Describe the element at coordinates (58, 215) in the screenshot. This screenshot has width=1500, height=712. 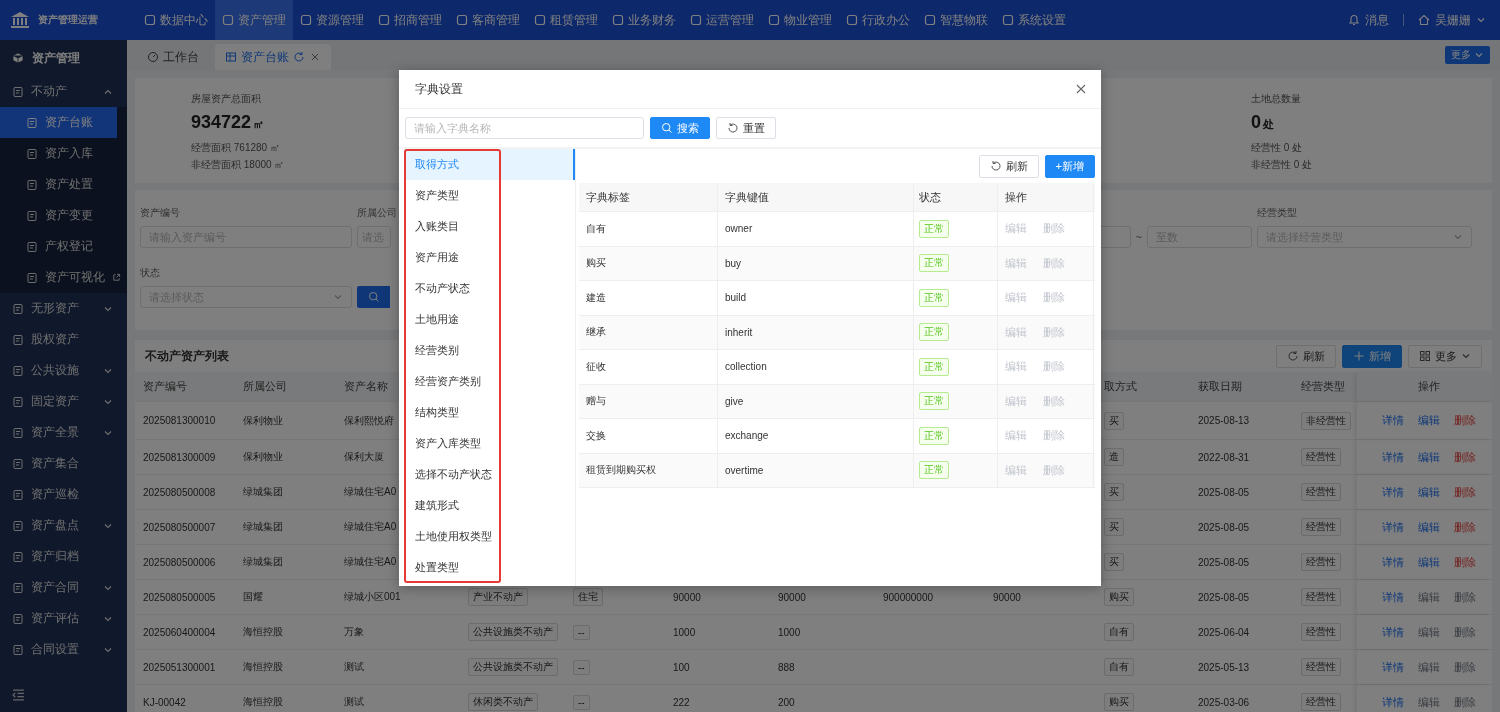
I see `sidebar-submenu-item: 资产变更` at that location.